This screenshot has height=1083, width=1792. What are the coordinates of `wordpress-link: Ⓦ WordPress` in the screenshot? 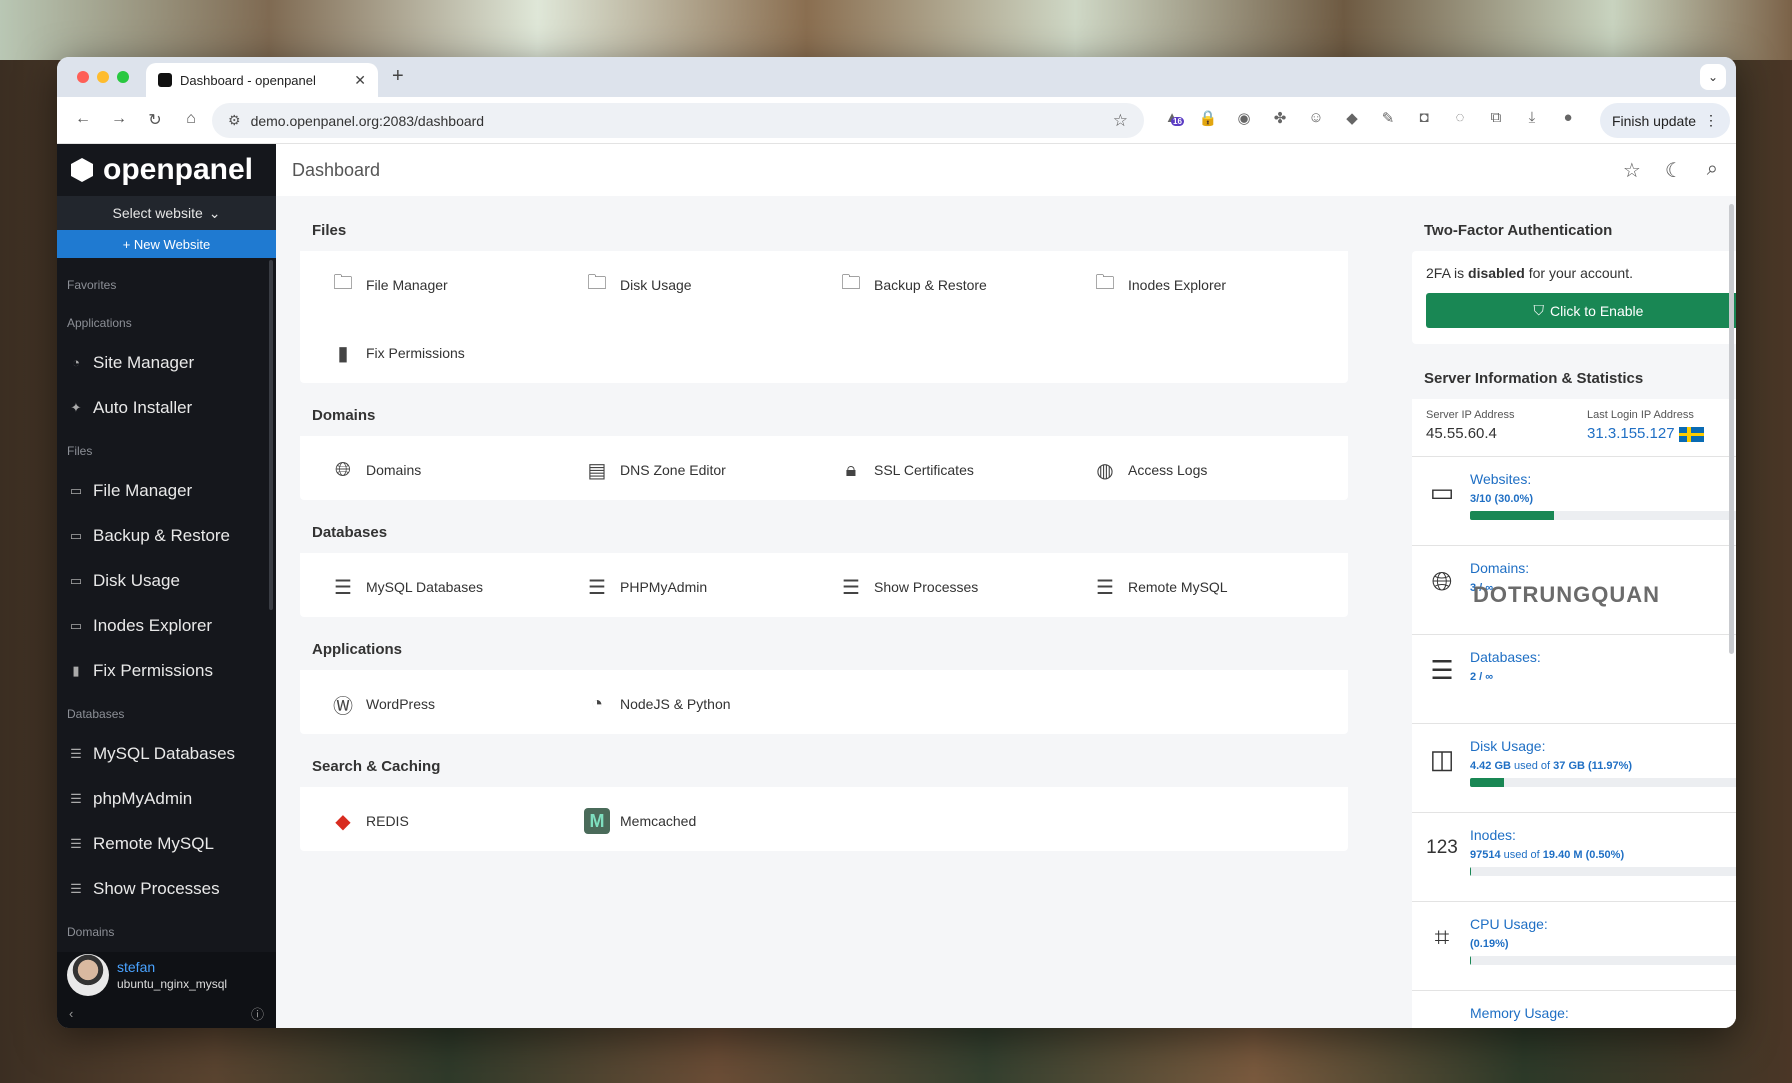 It's located at (457, 704).